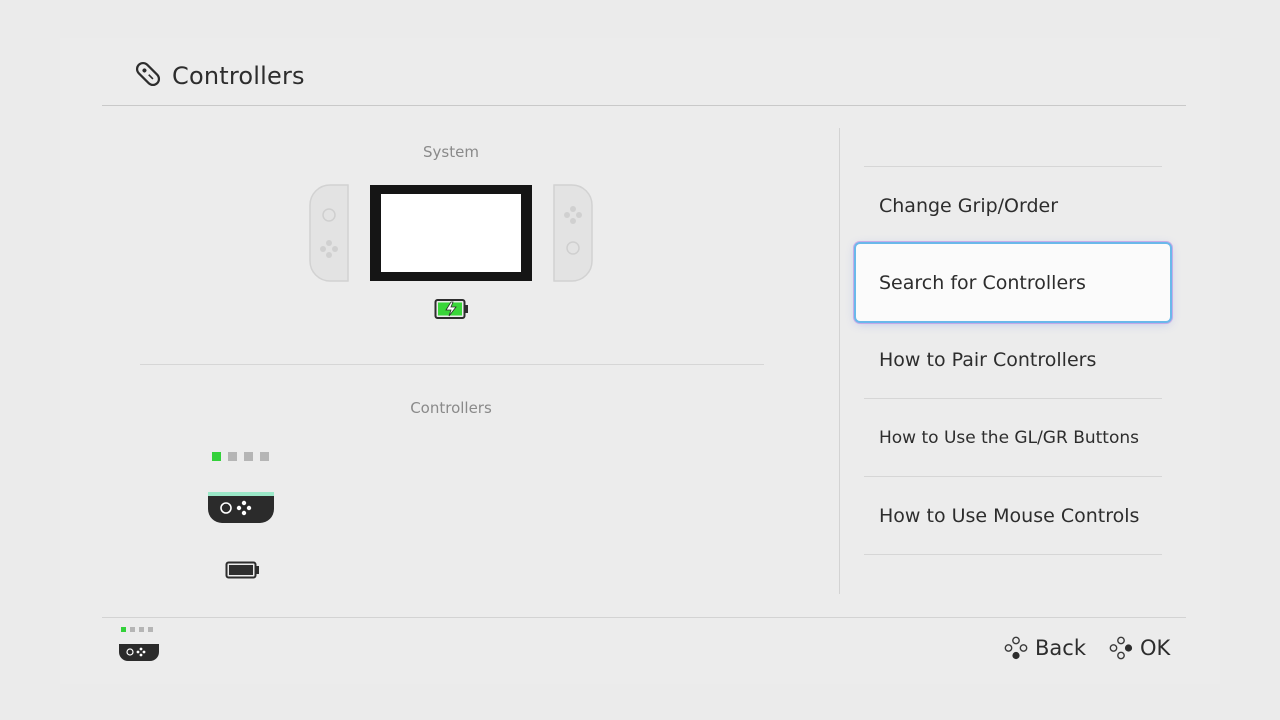  I want to click on back-button: Back, so click(1045, 648).